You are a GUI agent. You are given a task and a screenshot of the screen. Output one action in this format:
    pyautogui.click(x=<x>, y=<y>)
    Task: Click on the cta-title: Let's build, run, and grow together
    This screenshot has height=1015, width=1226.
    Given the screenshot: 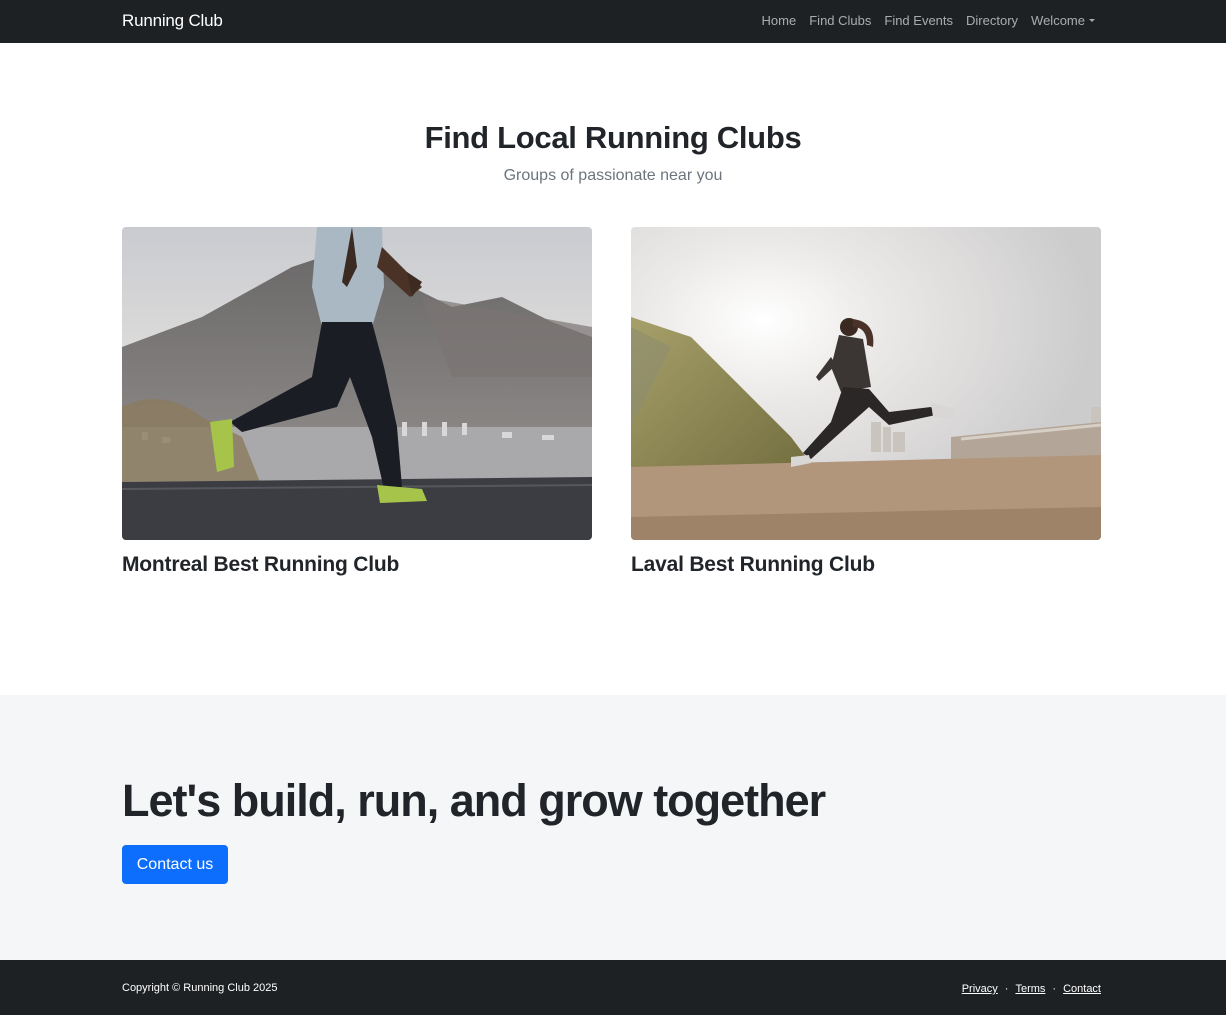 What is the action you would take?
    pyautogui.click(x=474, y=800)
    